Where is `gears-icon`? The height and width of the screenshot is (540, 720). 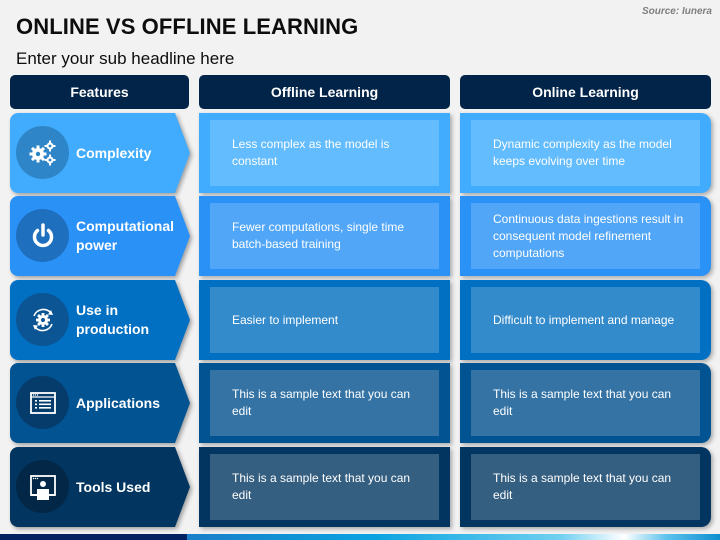 gears-icon is located at coordinates (42, 152).